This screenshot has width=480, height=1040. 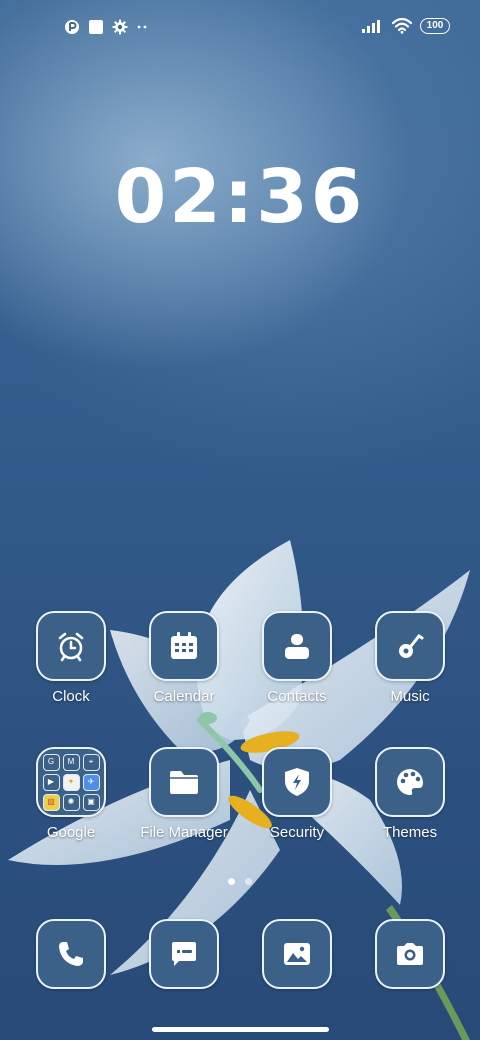 What do you see at coordinates (297, 832) in the screenshot?
I see `app-label: Security` at bounding box center [297, 832].